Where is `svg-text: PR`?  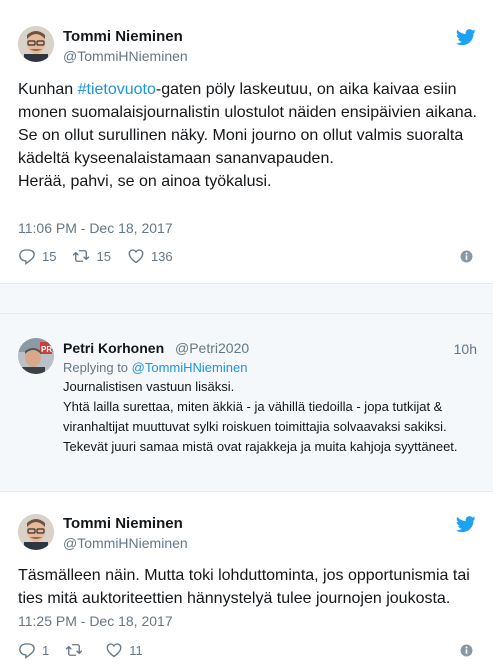
svg-text: PR is located at coordinates (46, 349).